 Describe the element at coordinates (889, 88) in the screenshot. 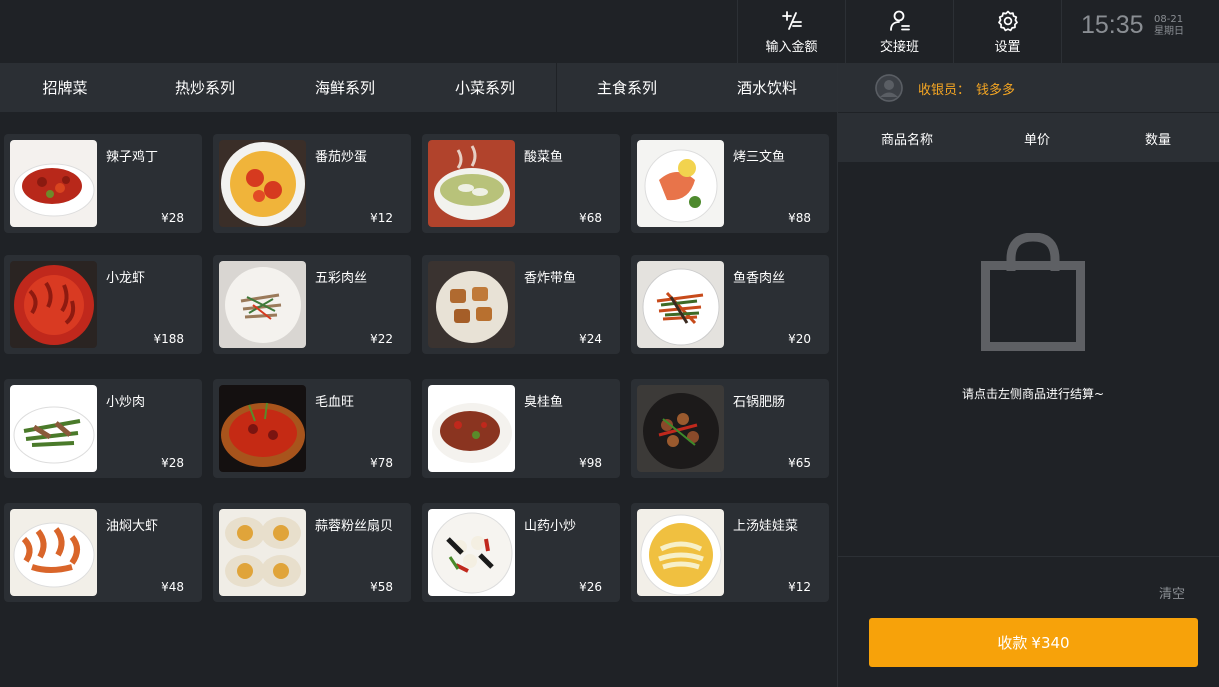

I see `avatar-icon` at that location.